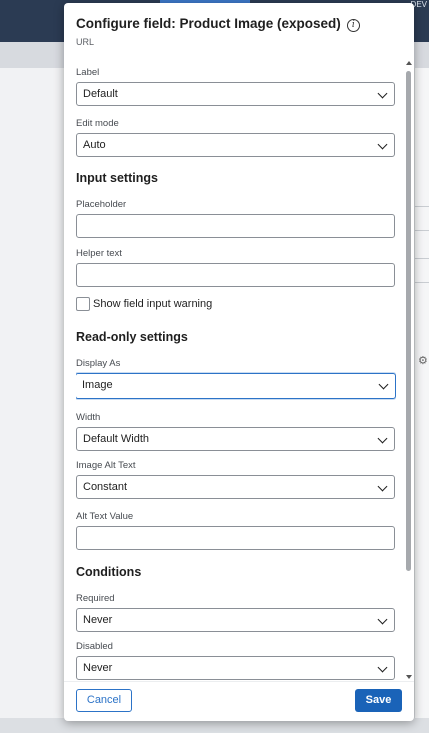 This screenshot has width=429, height=733. What do you see at coordinates (117, 178) in the screenshot?
I see `input-settings-heading: Input settings` at bounding box center [117, 178].